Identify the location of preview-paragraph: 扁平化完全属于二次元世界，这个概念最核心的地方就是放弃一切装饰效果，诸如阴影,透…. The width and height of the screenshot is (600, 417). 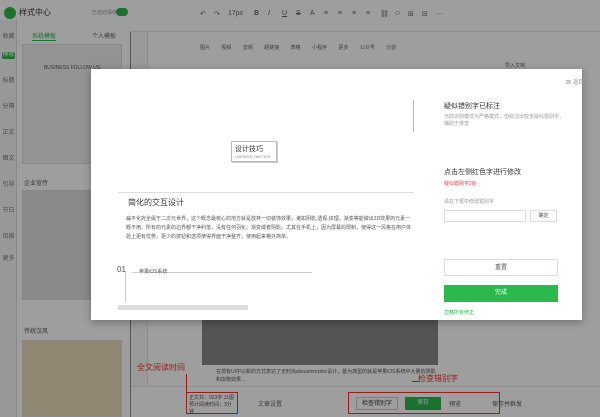
(269, 228).